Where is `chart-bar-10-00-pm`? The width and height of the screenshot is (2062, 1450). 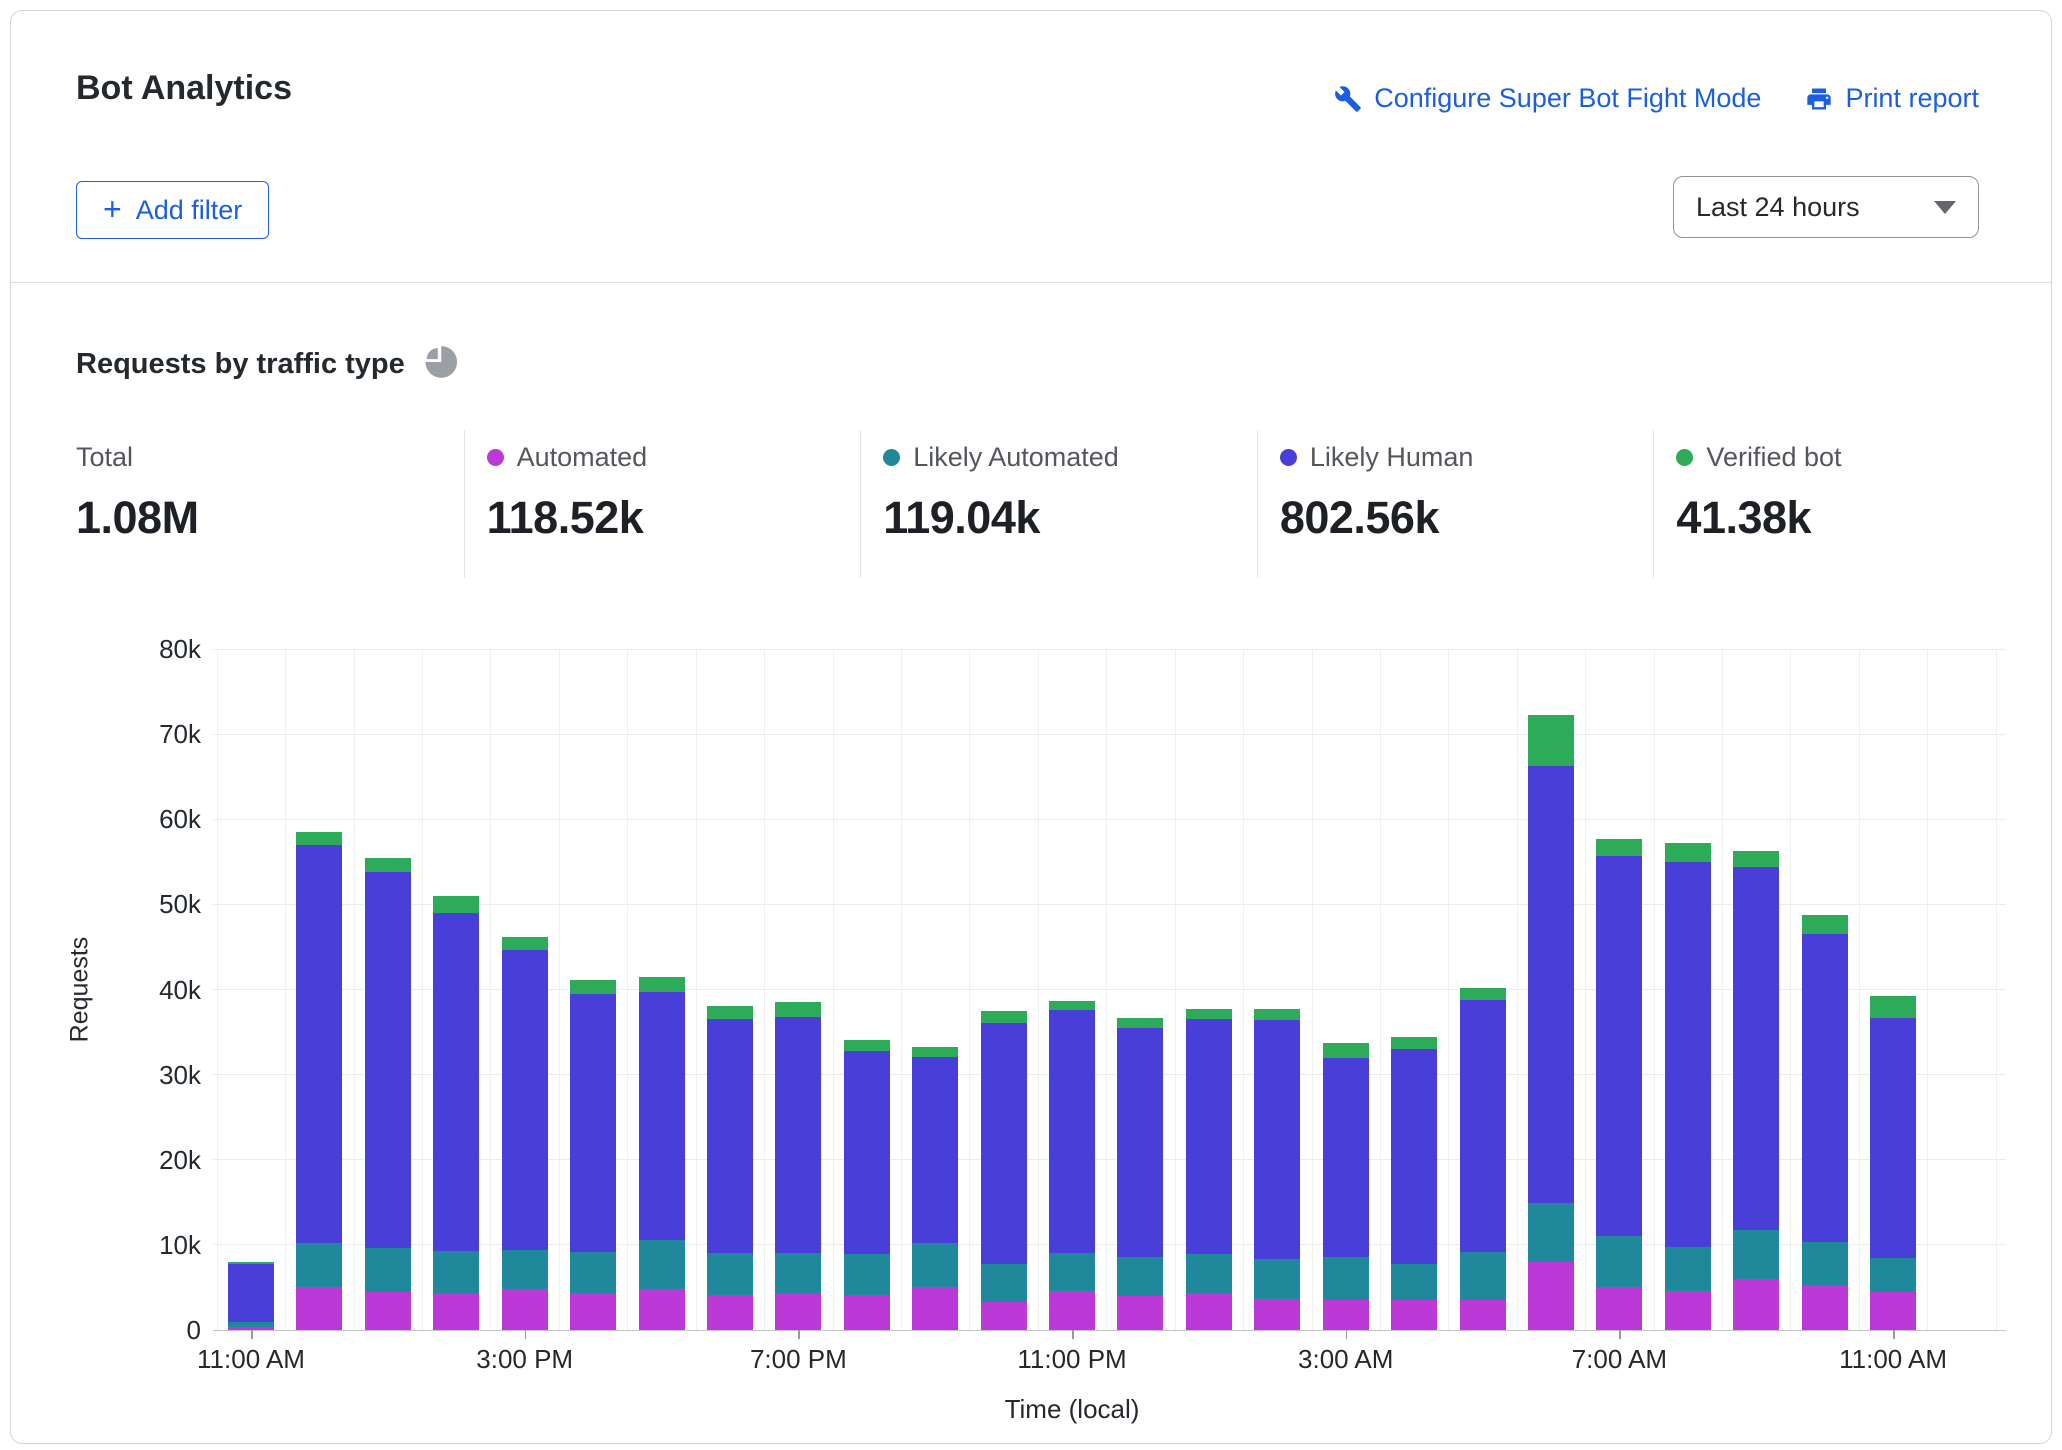 chart-bar-10-00-pm is located at coordinates (1003, 1170).